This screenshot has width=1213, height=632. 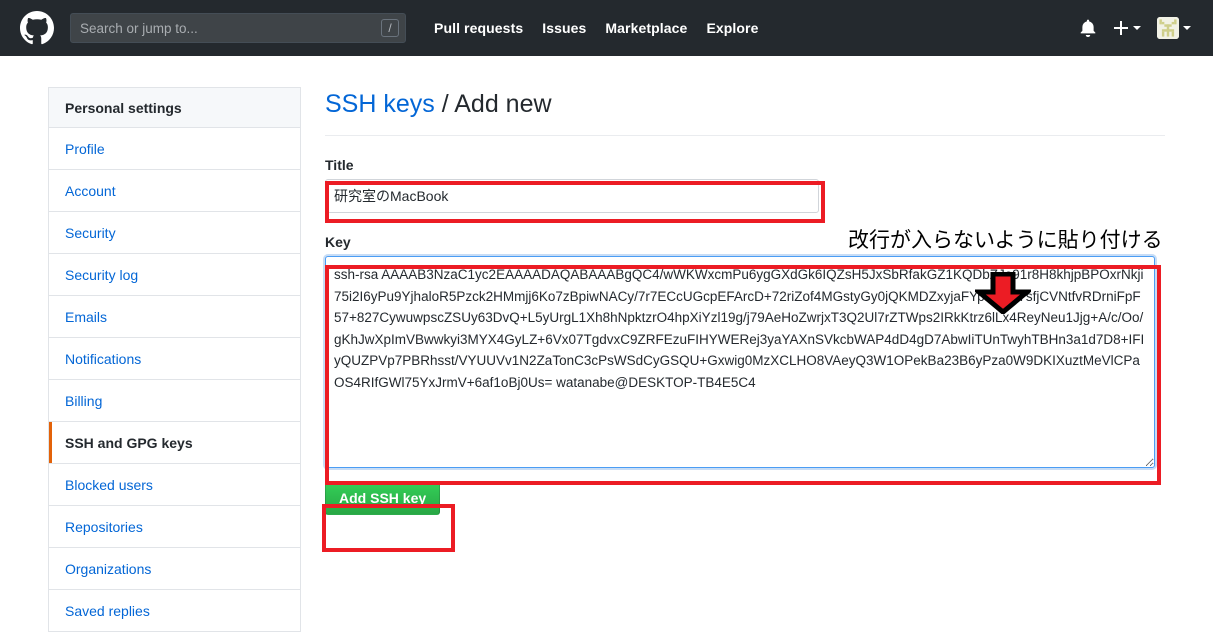 I want to click on search-shortcut-badge: /, so click(x=390, y=28).